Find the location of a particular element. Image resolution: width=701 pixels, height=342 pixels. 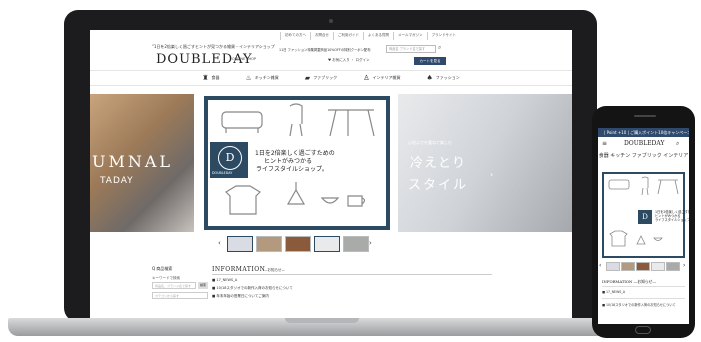

phone-campaign-bar: | Point +10 | ご購入ポイント10倍キャンペーン is located at coordinates (643, 132).